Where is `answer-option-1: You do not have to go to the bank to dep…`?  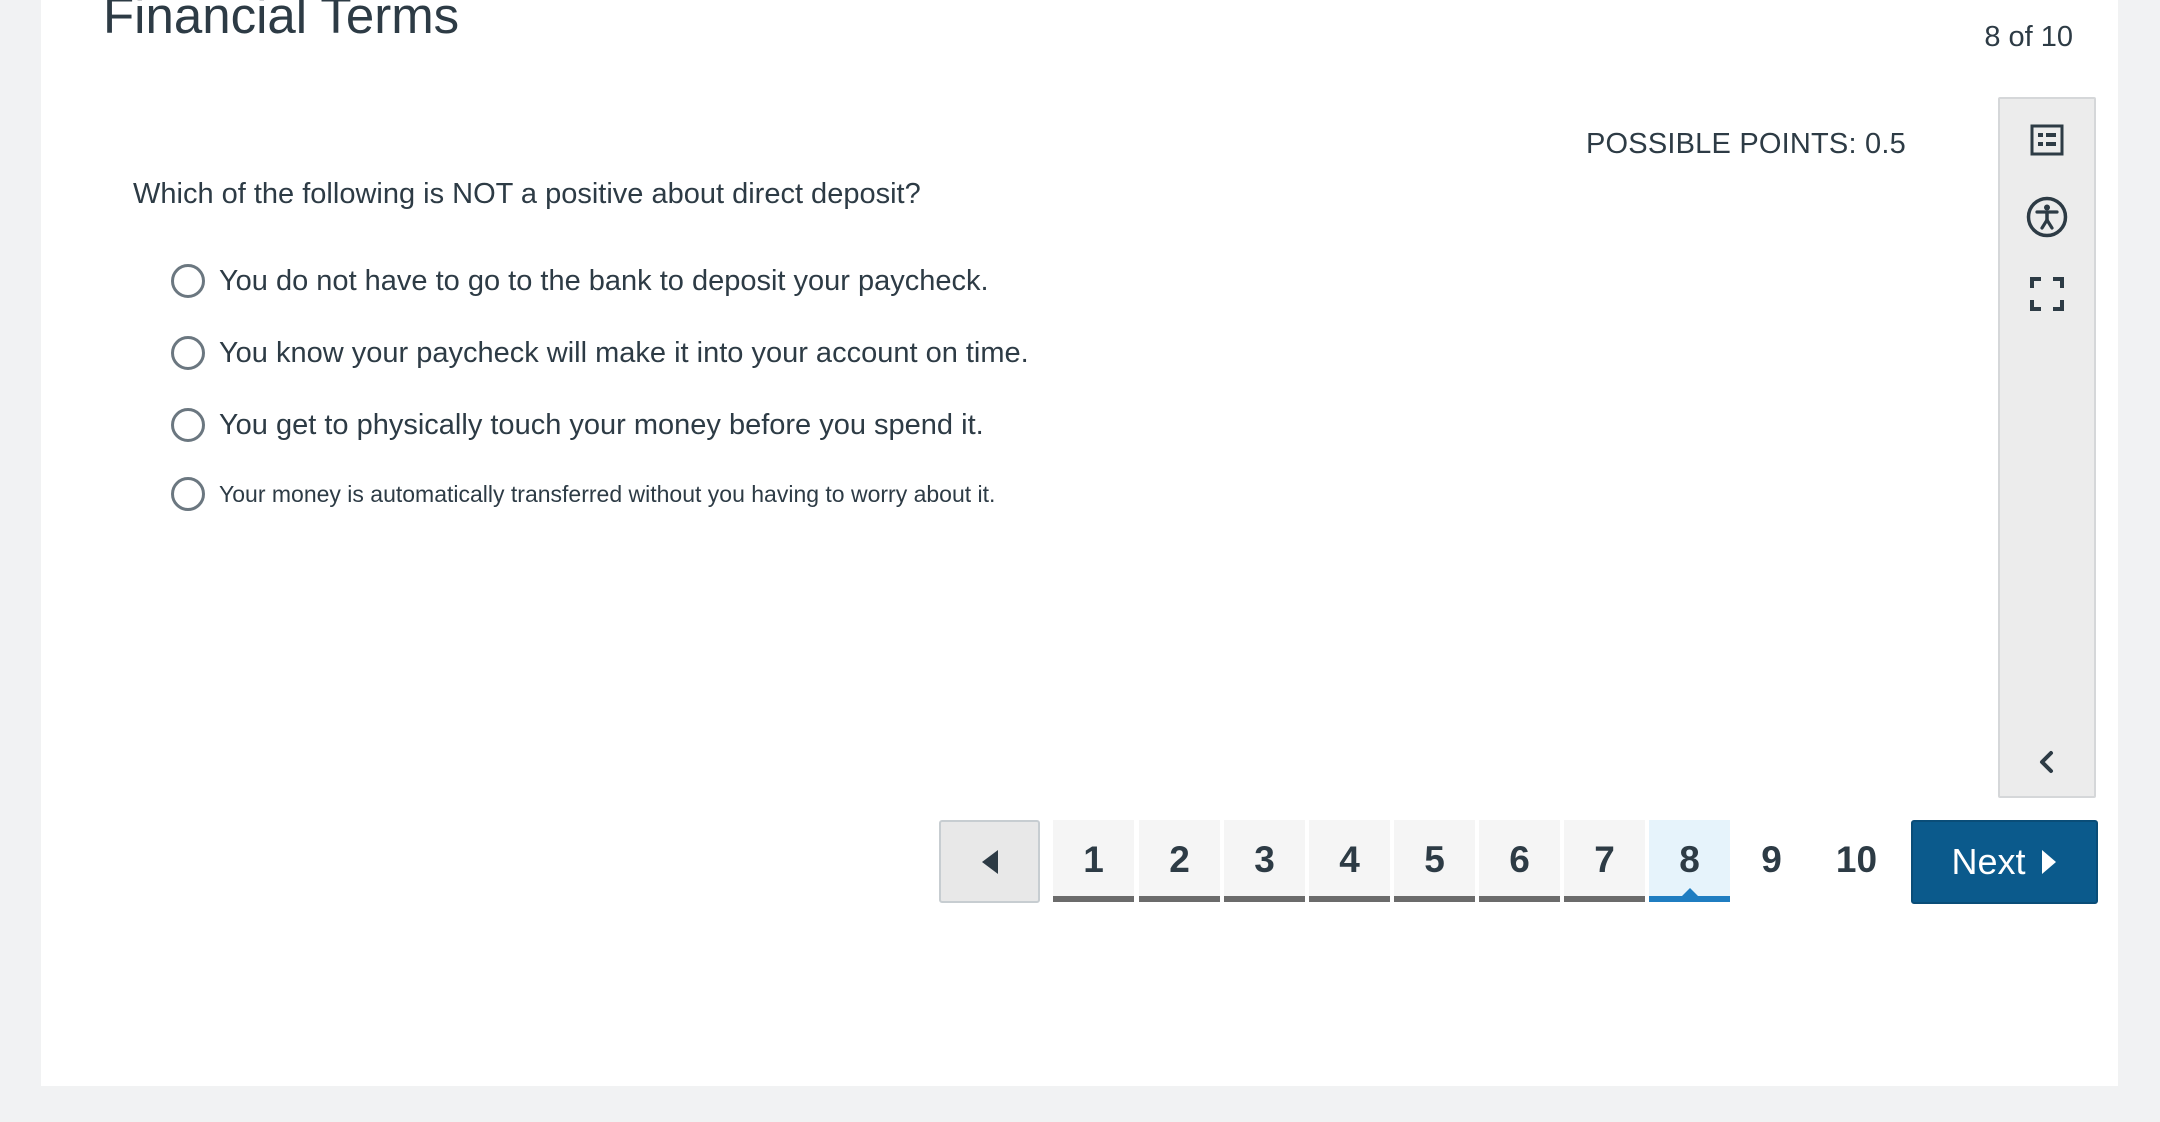
answer-option-1: You do not have to go to the bank to dep… is located at coordinates (580, 281).